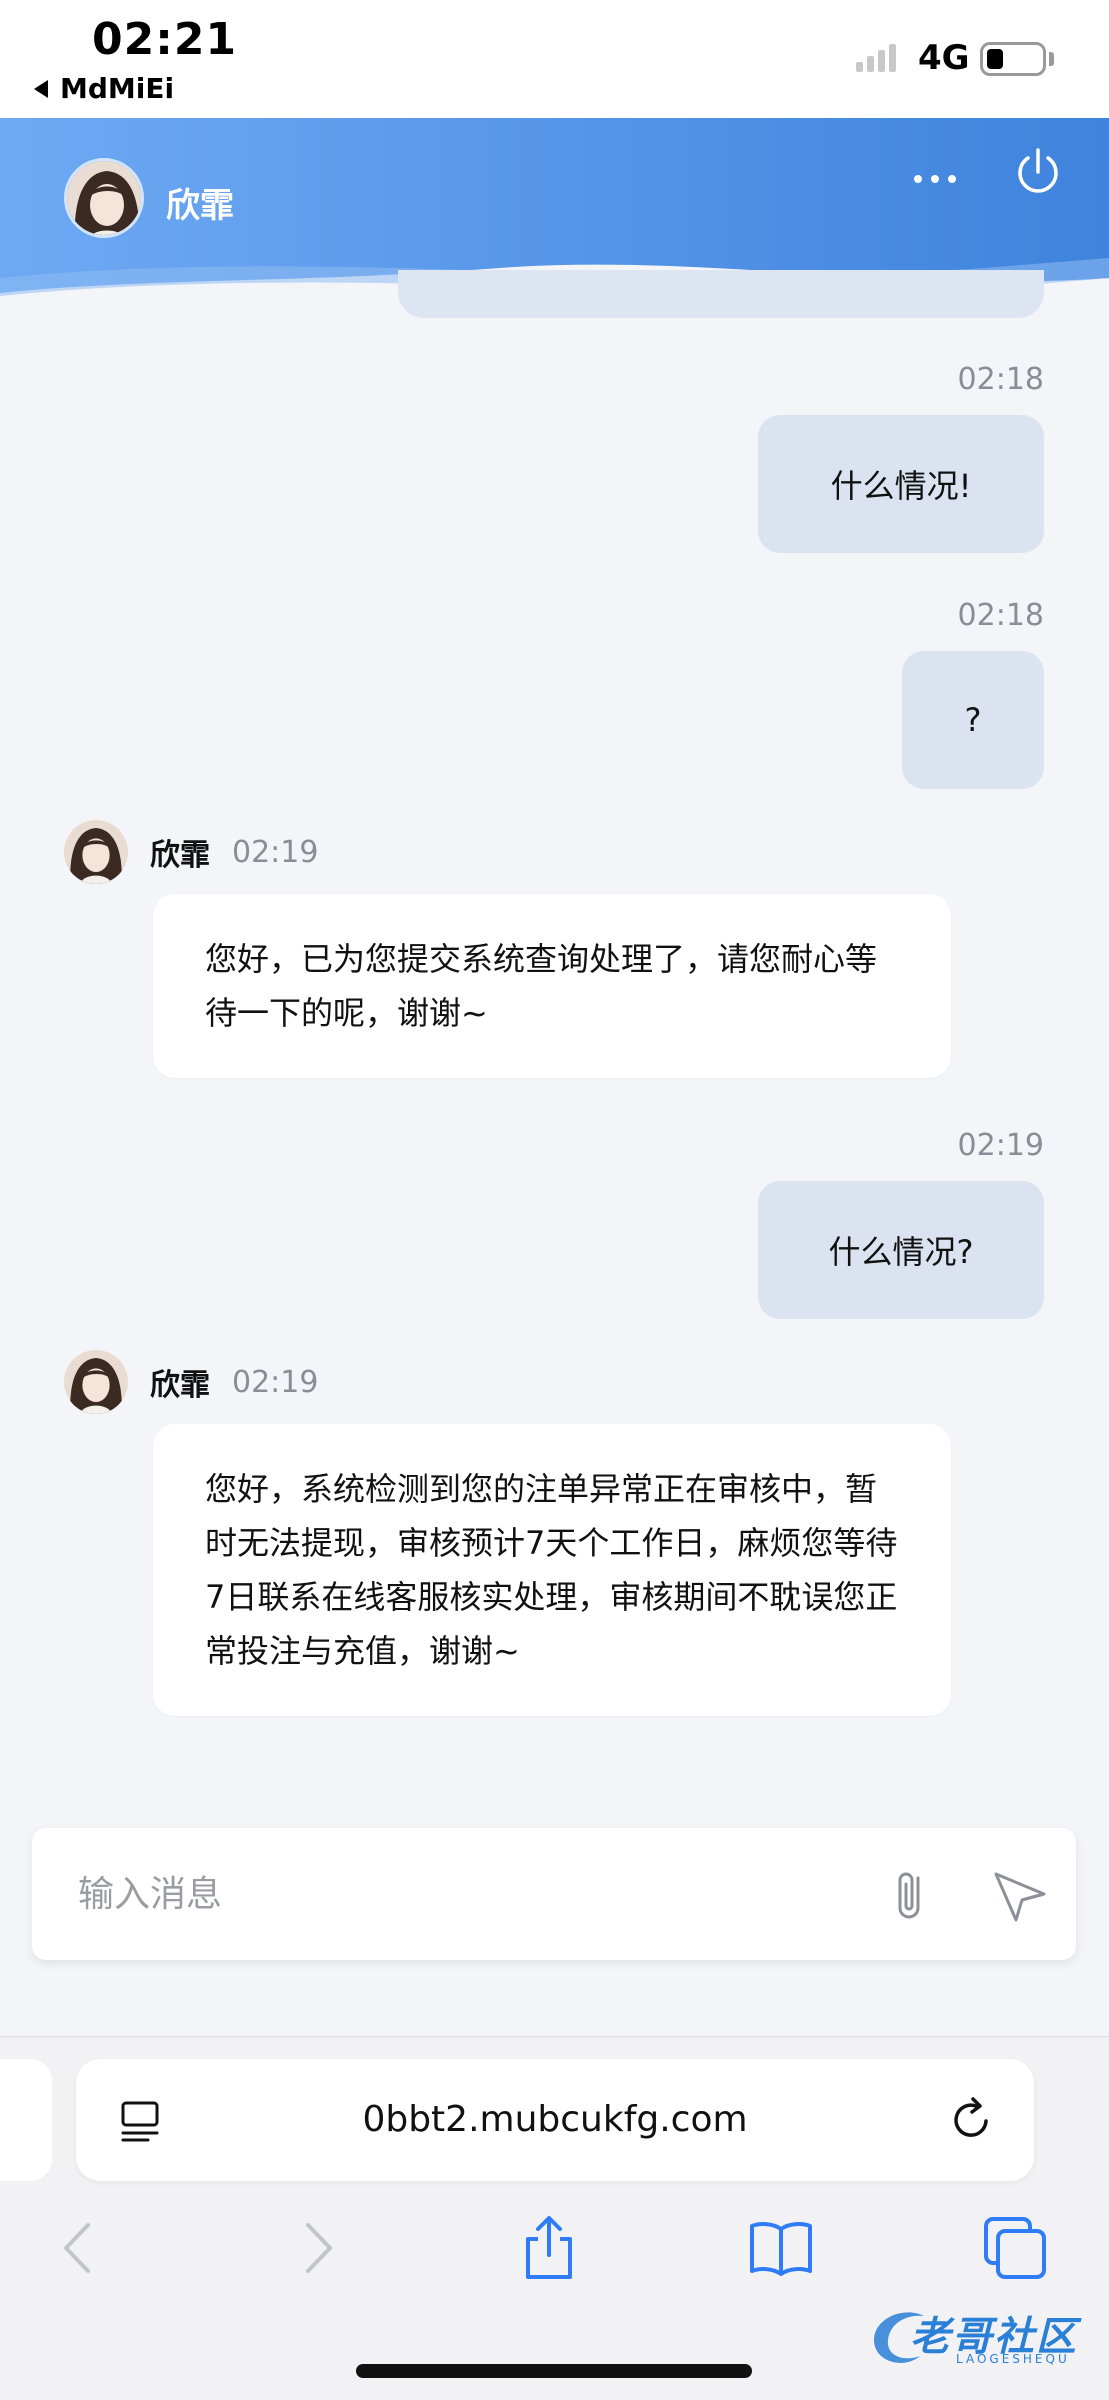 The image size is (1109, 2400). What do you see at coordinates (944, 58) in the screenshot?
I see `network-label: 4G` at bounding box center [944, 58].